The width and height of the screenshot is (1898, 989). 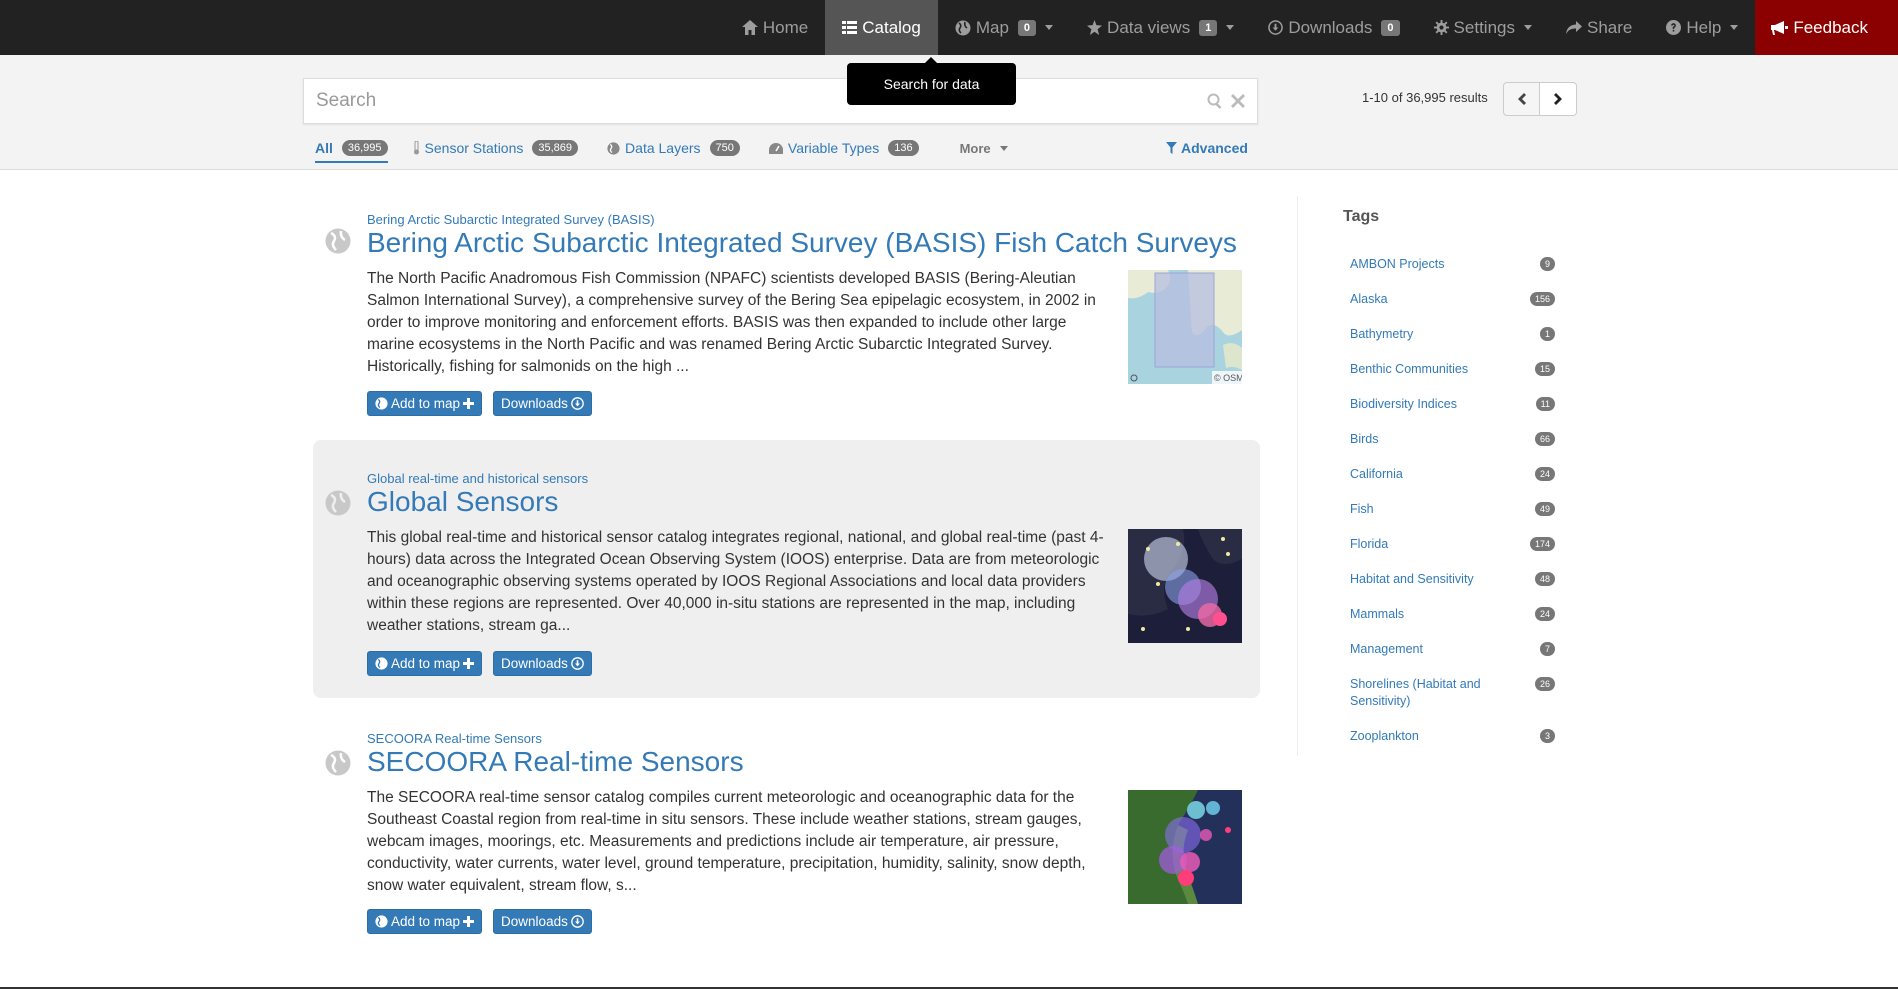 What do you see at coordinates (1214, 148) in the screenshot?
I see `advanced-label: Advanced` at bounding box center [1214, 148].